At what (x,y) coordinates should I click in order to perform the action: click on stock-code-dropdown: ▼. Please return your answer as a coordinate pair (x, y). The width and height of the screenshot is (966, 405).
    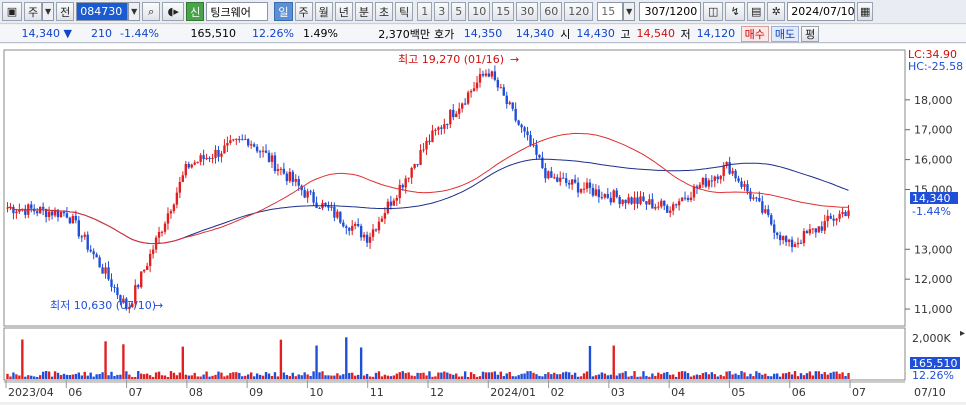
    Looking at the image, I should click on (134, 11).